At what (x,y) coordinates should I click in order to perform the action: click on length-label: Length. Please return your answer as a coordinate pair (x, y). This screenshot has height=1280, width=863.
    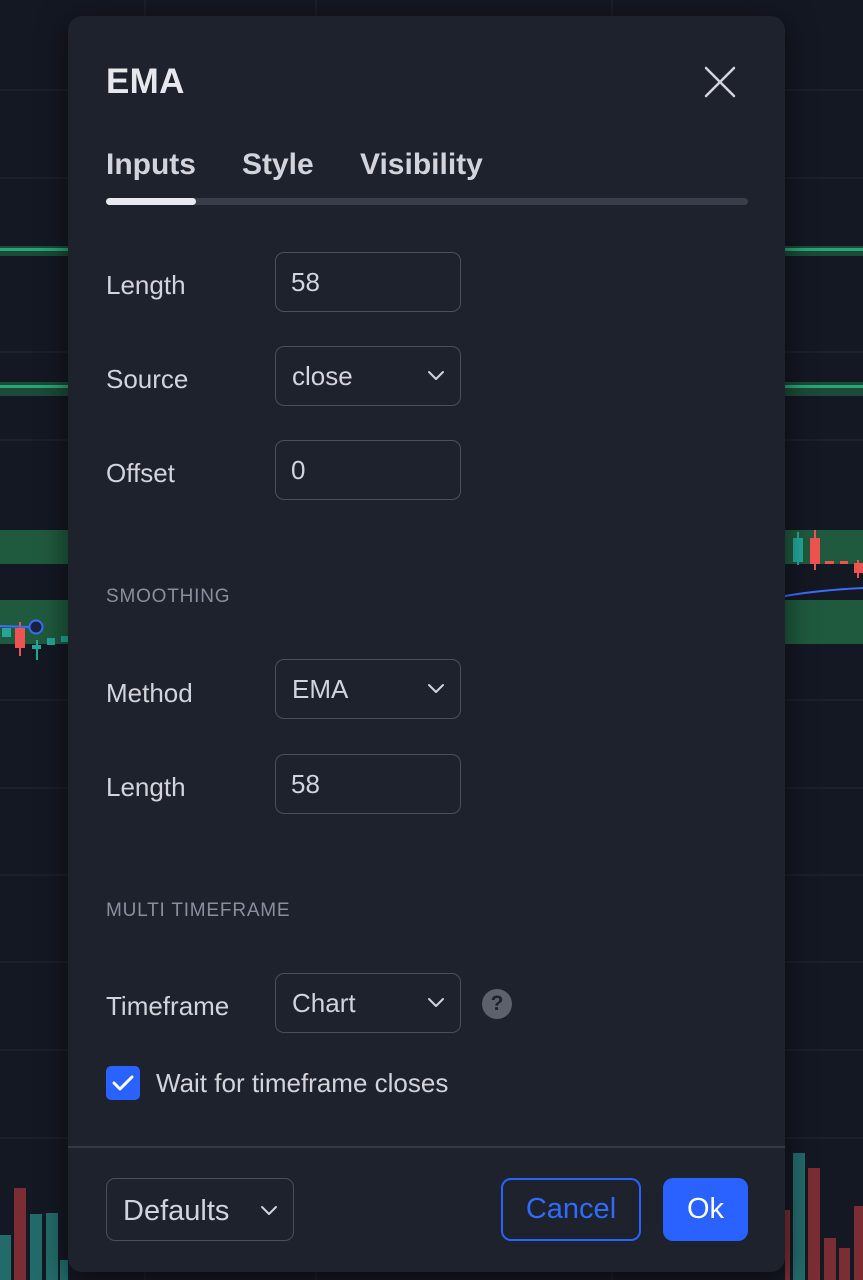
    Looking at the image, I should click on (146, 285).